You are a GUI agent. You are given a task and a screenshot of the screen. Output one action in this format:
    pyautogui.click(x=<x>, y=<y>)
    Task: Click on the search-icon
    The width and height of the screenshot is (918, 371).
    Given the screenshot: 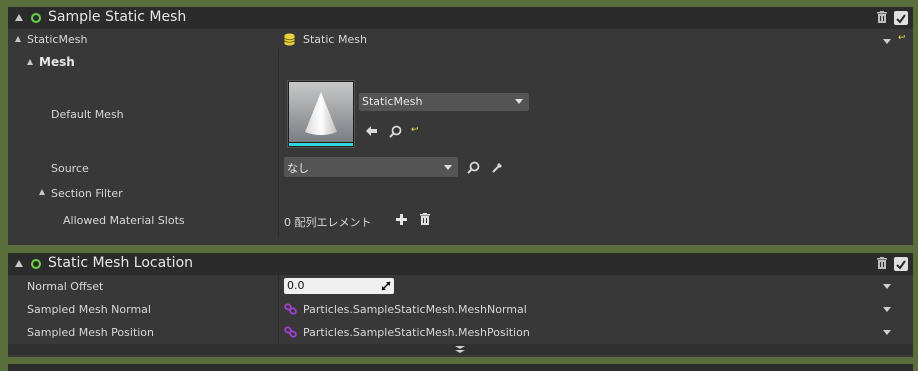 What is the action you would take?
    pyautogui.click(x=395, y=131)
    